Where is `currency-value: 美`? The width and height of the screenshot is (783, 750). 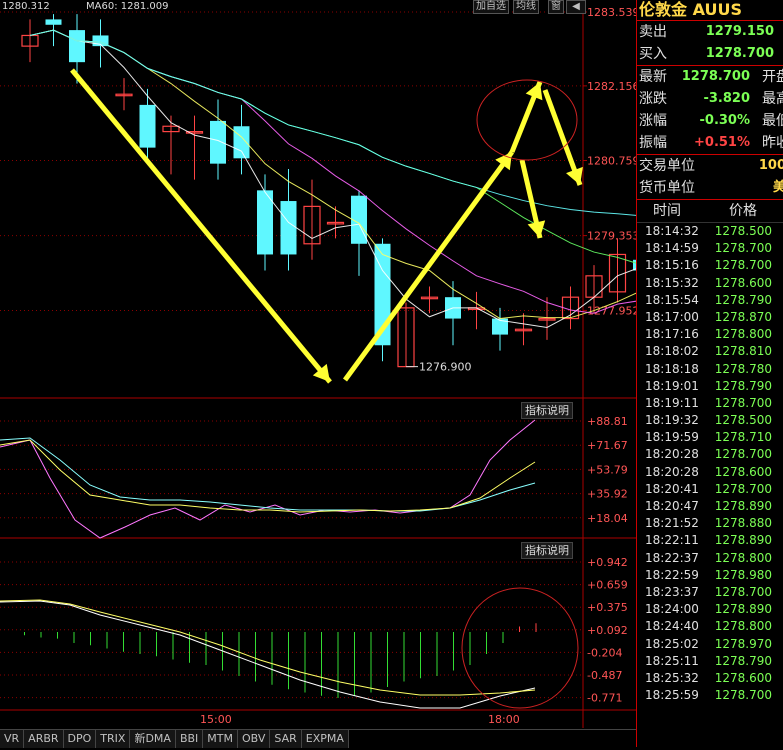 currency-value: 美 is located at coordinates (777, 187).